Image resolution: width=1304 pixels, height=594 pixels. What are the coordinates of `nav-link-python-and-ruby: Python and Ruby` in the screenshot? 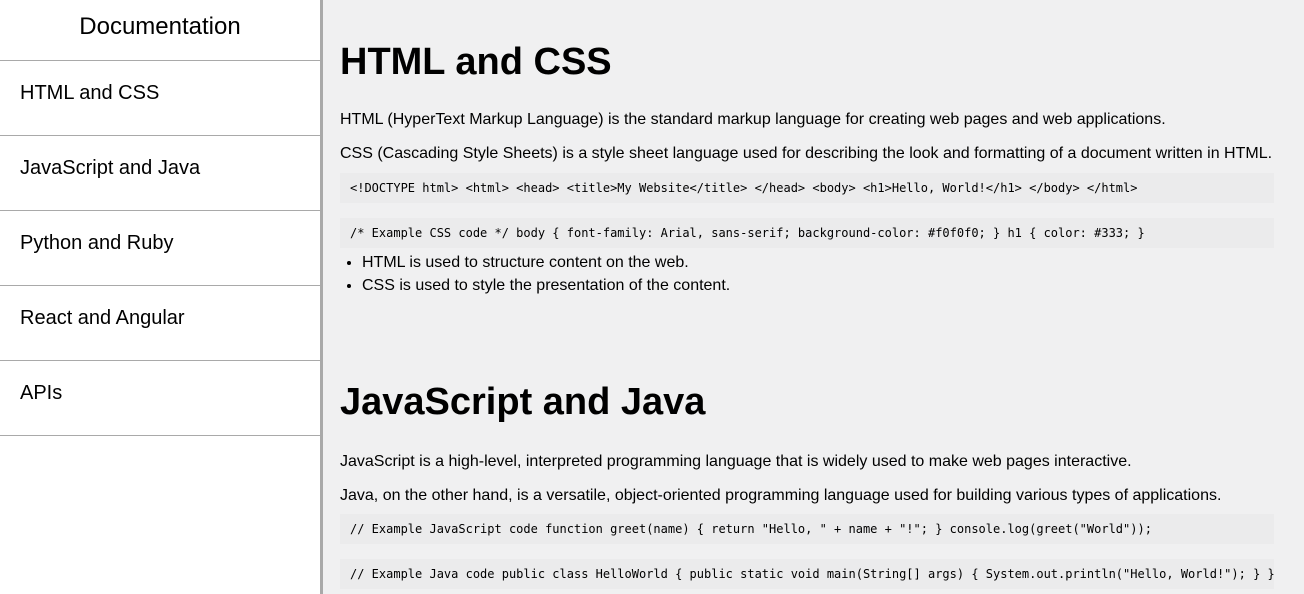 It's located at (160, 248).